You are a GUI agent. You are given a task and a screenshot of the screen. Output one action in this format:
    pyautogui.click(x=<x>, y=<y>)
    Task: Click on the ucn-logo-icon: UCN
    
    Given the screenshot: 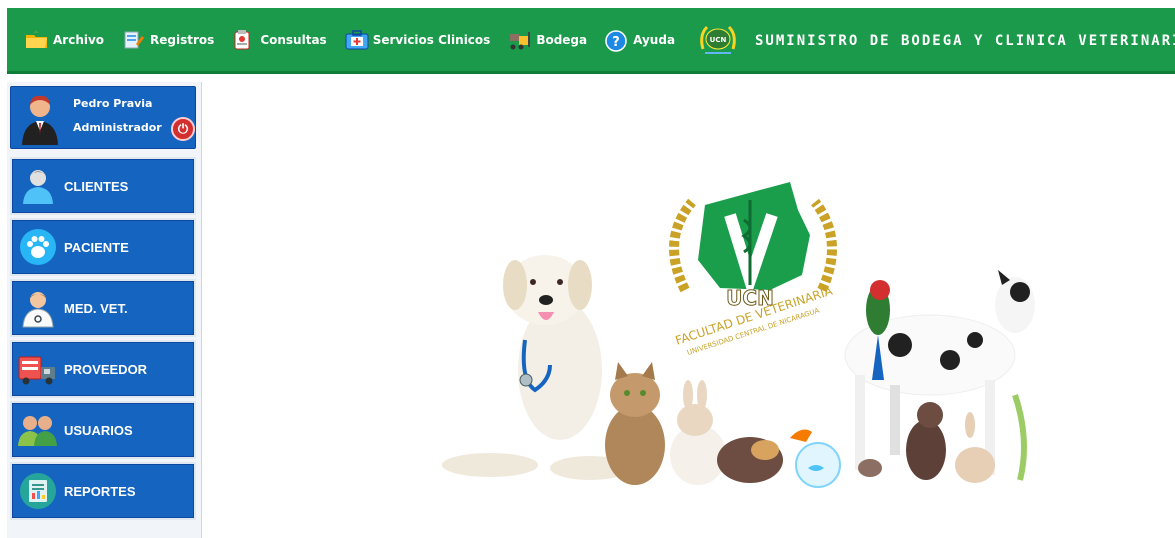 What is the action you would take?
    pyautogui.click(x=718, y=41)
    